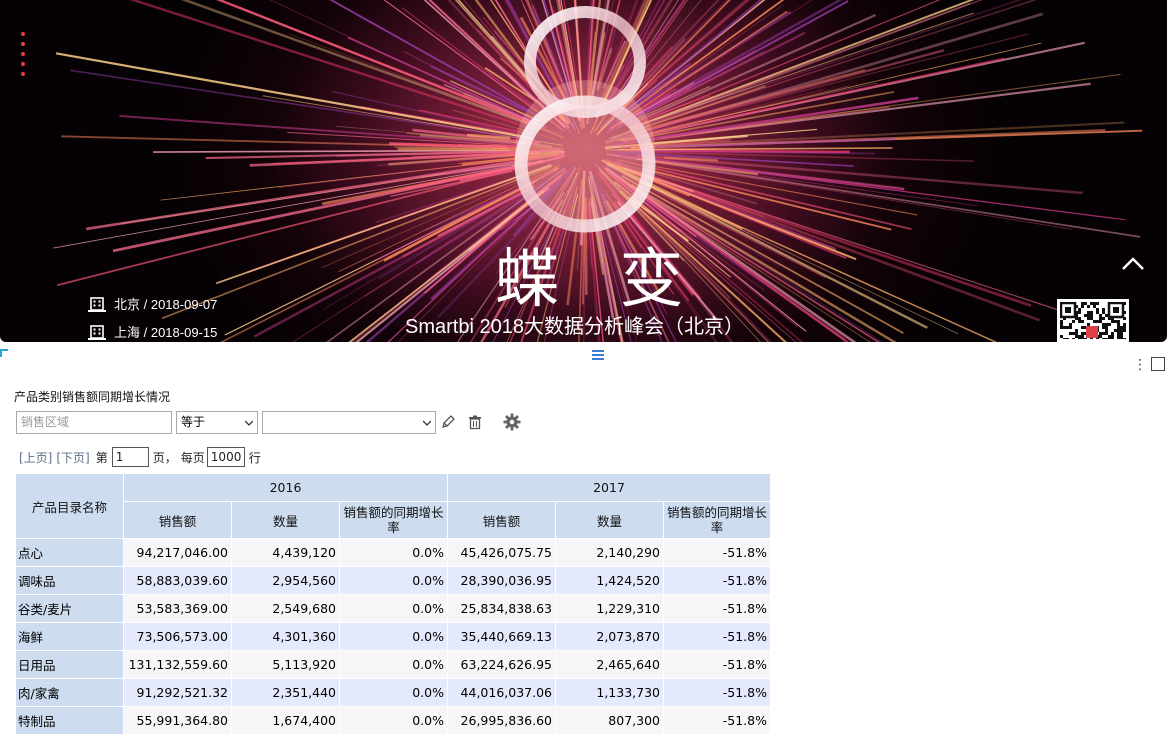 Image resolution: width=1167 pixels, height=735 pixels. What do you see at coordinates (609, 692) in the screenshot?
I see `table-cell: 1,133,730` at bounding box center [609, 692].